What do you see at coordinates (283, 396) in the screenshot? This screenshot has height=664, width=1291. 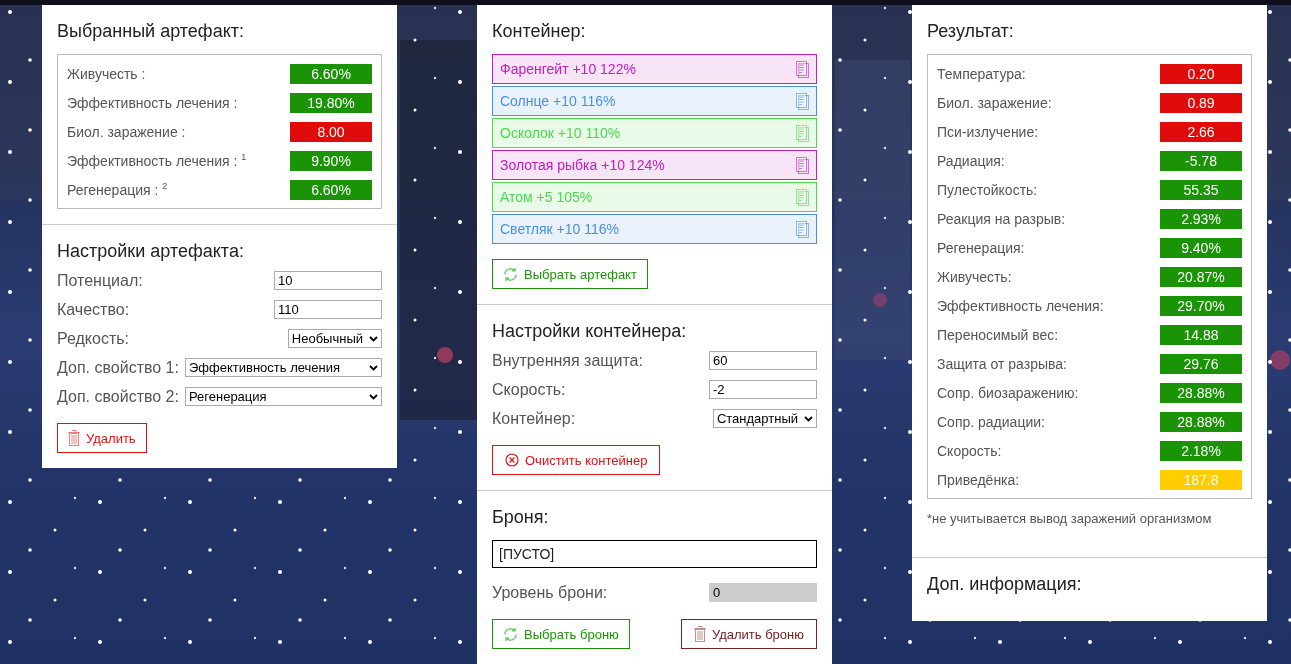 I see `dropdown: Регенерация` at bounding box center [283, 396].